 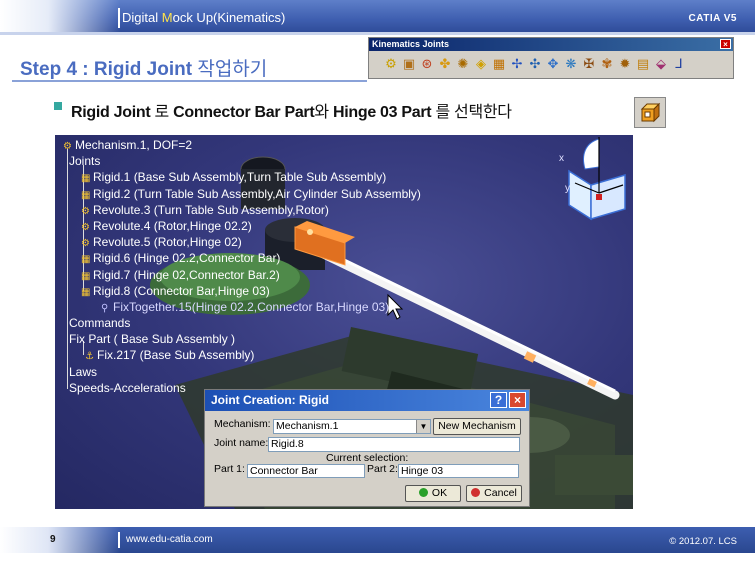 What do you see at coordinates (306, 471) in the screenshot?
I see `part1-field: Connector Bar` at bounding box center [306, 471].